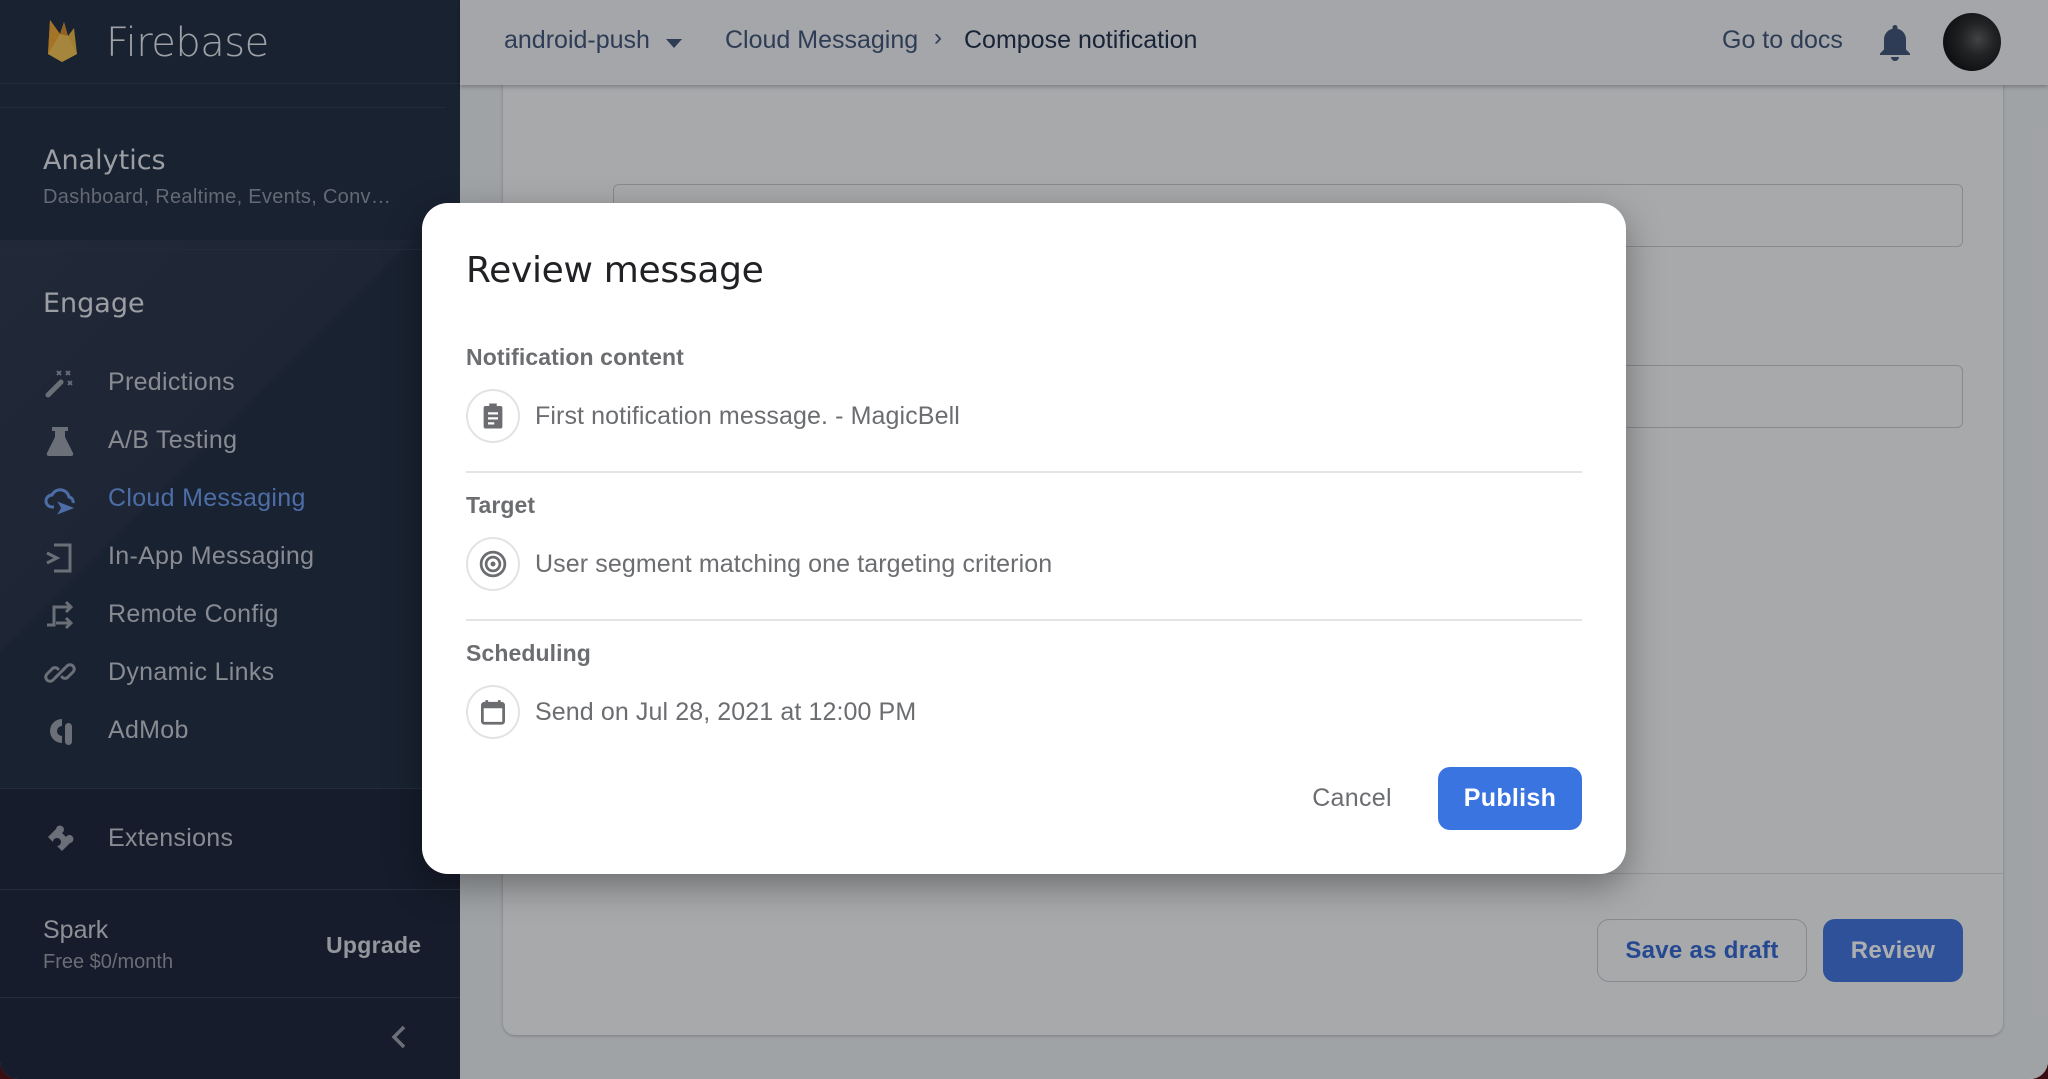  I want to click on dialog-title: Review message, so click(615, 270).